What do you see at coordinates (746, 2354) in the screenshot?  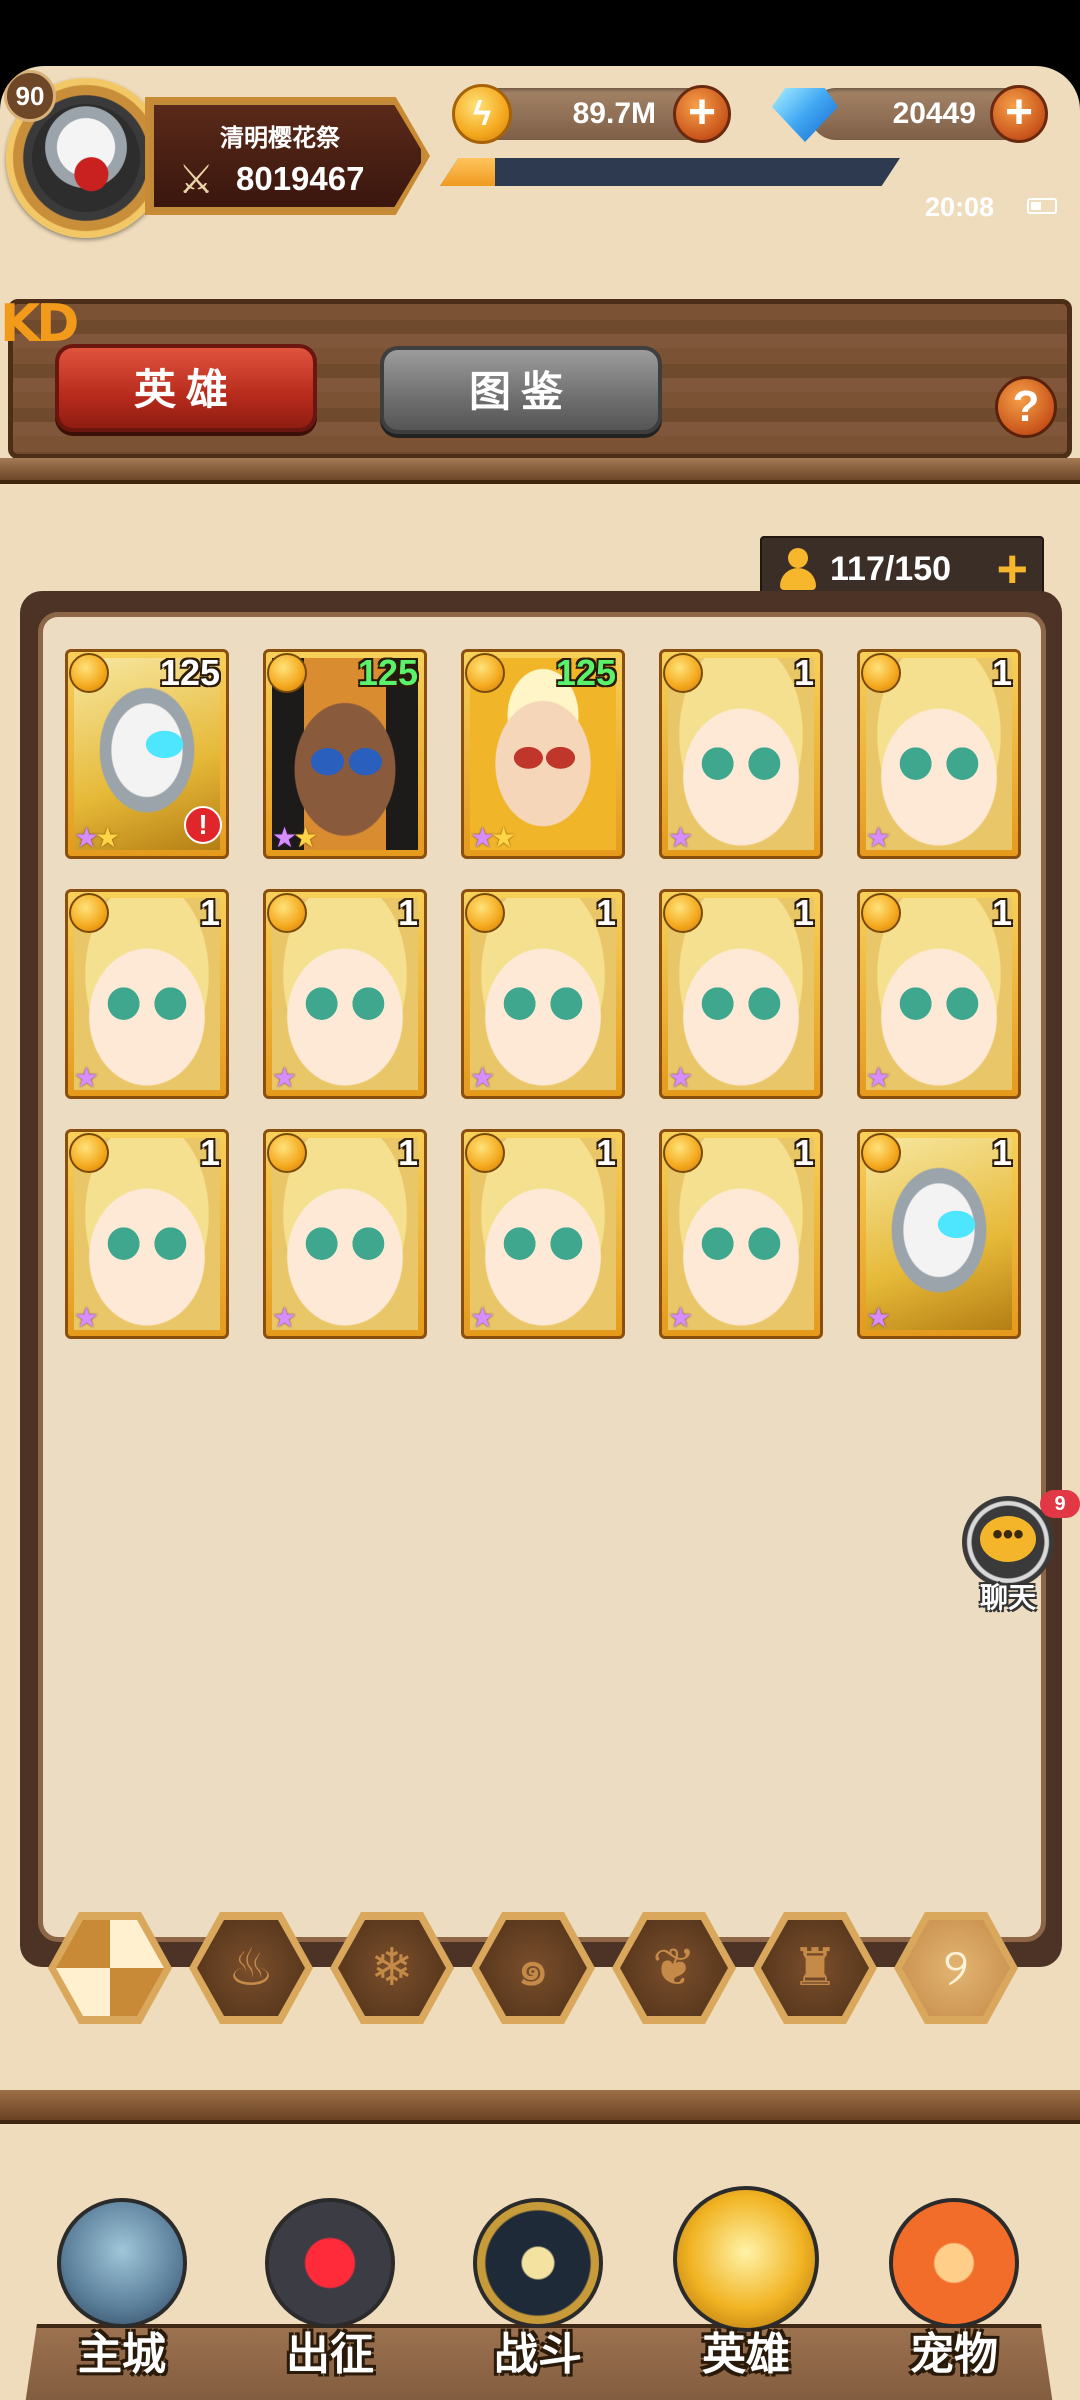 I see `nav-label: 英雄` at bounding box center [746, 2354].